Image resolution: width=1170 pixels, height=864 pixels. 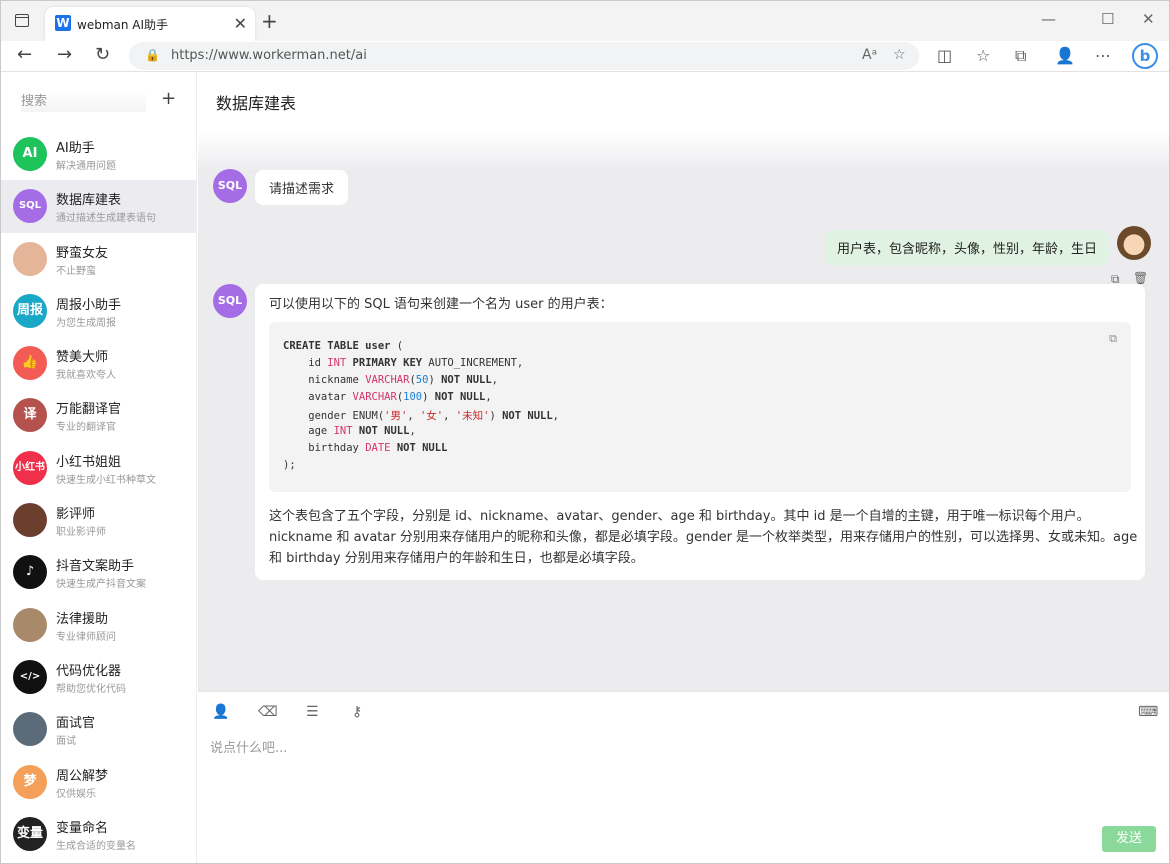 I want to click on sidebar-item: 法律援助专业律师顾问, so click(x=98, y=625).